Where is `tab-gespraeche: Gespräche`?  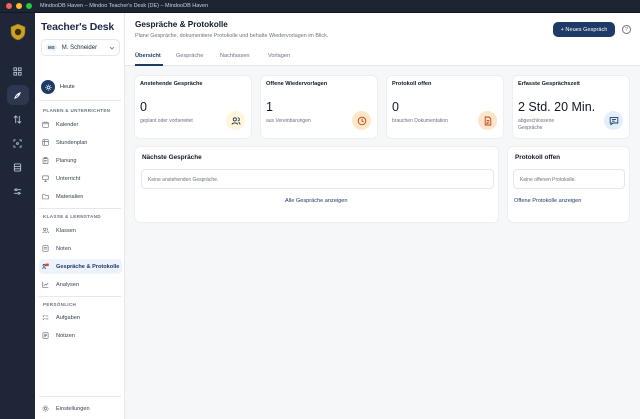 tab-gespraeche: Gespräche is located at coordinates (189, 56).